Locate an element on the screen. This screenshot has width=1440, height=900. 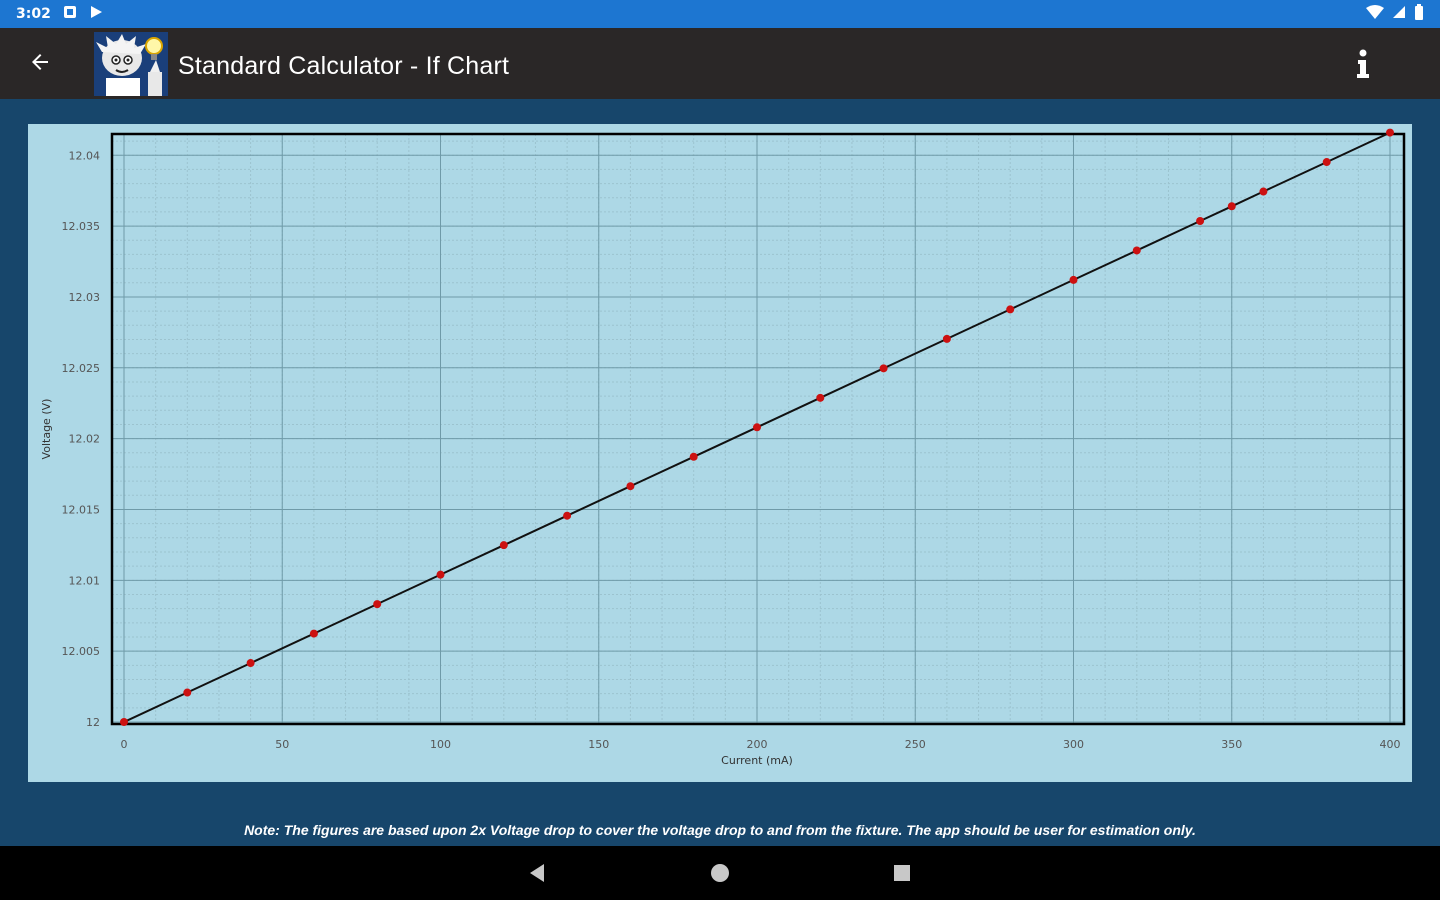
y-tick-label: 12.015 is located at coordinates (81, 509).